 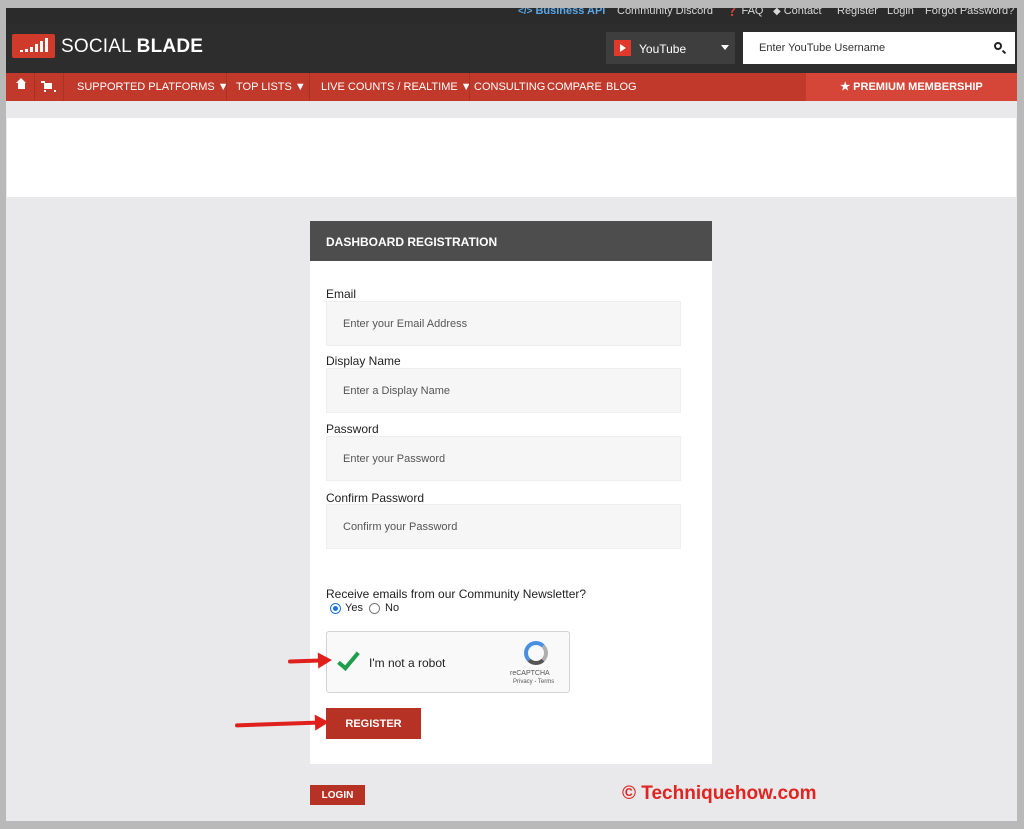 I want to click on youtube-play-icon, so click(x=622, y=48).